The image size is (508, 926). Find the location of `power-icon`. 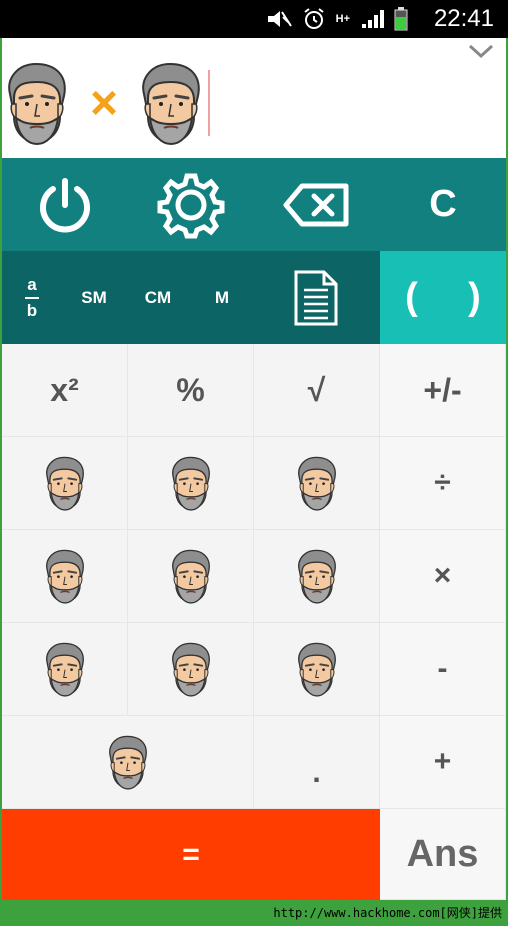

power-icon is located at coordinates (65, 204).